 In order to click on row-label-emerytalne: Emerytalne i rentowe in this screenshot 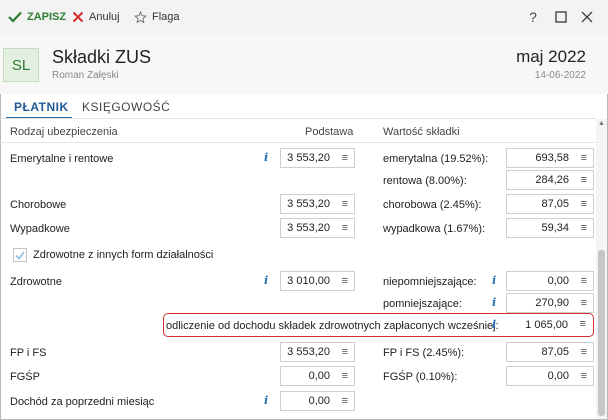, I will do `click(62, 159)`.